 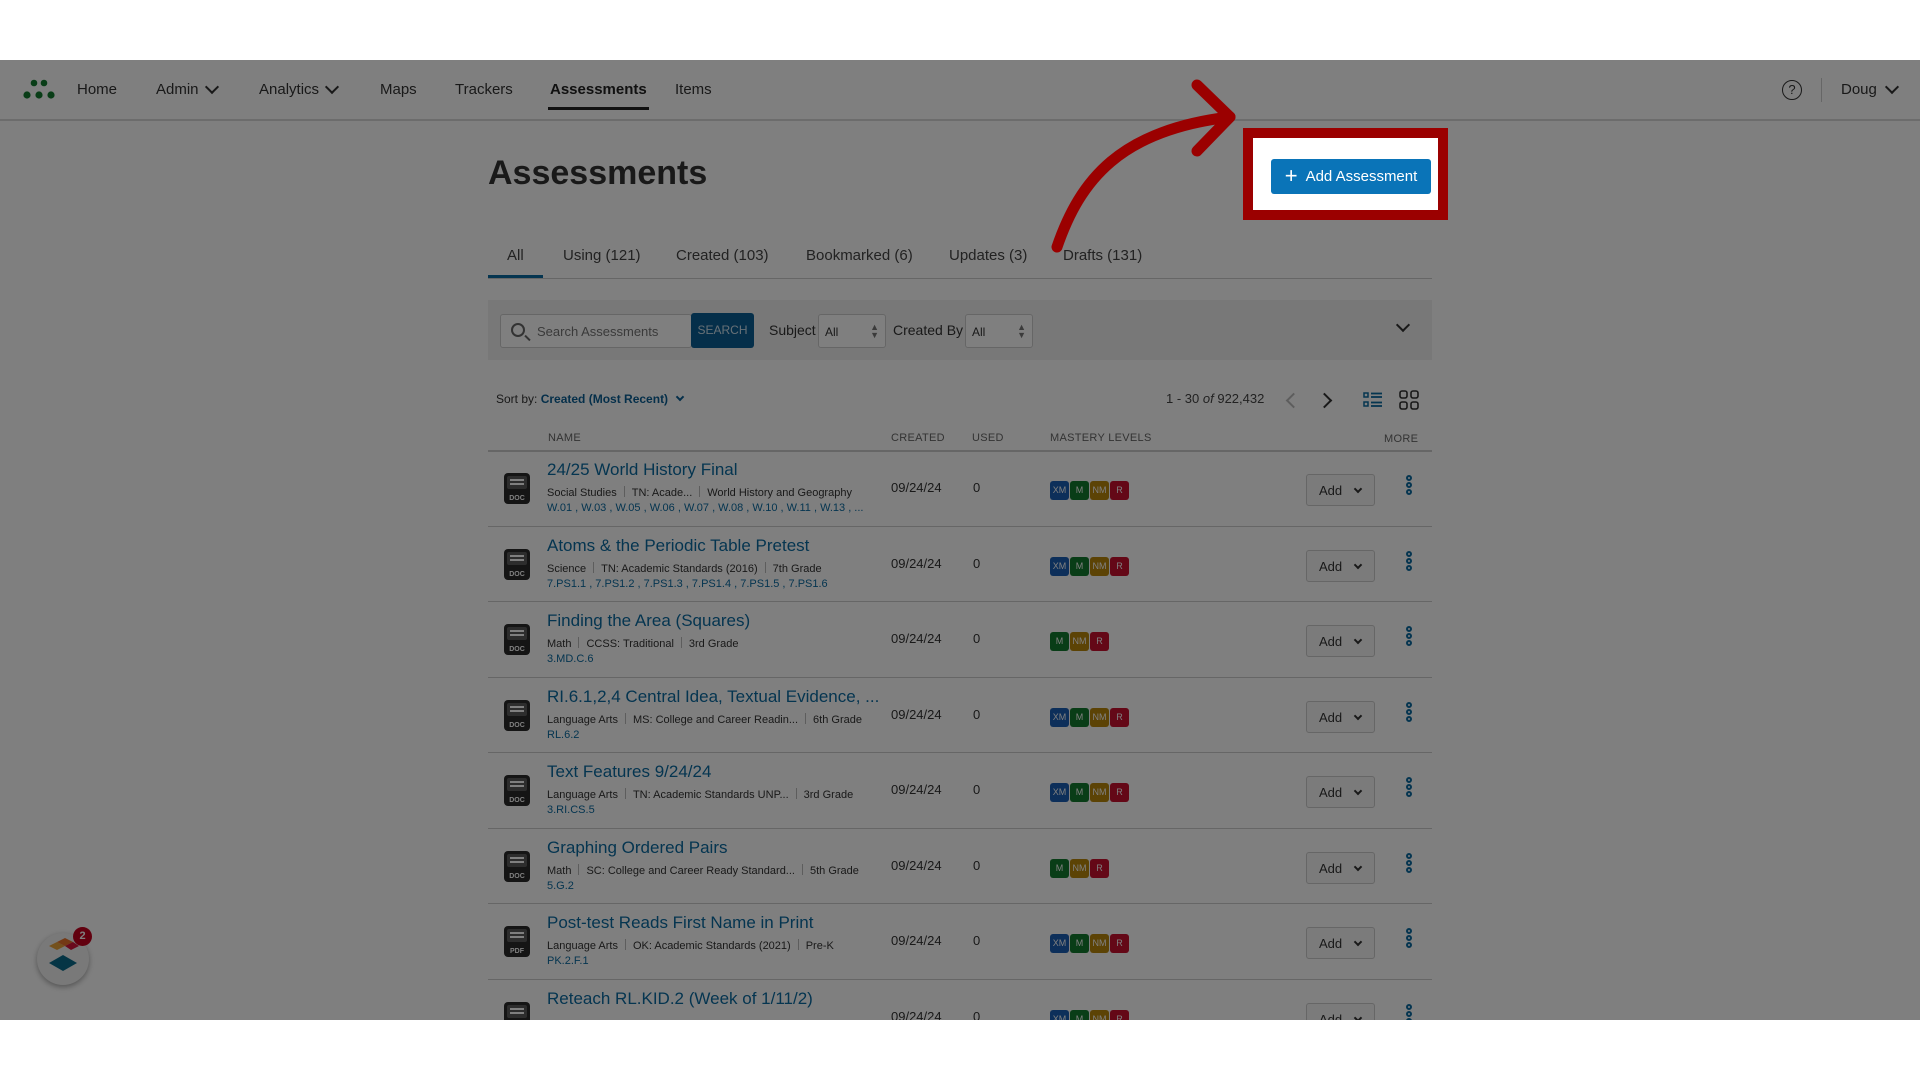 What do you see at coordinates (515, 262) in the screenshot?
I see `tab-all: All` at bounding box center [515, 262].